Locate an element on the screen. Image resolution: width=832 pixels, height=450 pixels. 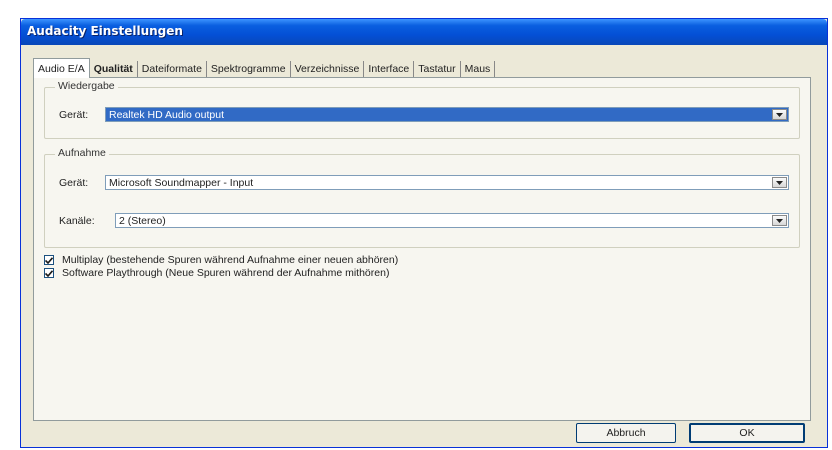
playback-device-value: Realtek HD Audio output is located at coordinates (166, 114).